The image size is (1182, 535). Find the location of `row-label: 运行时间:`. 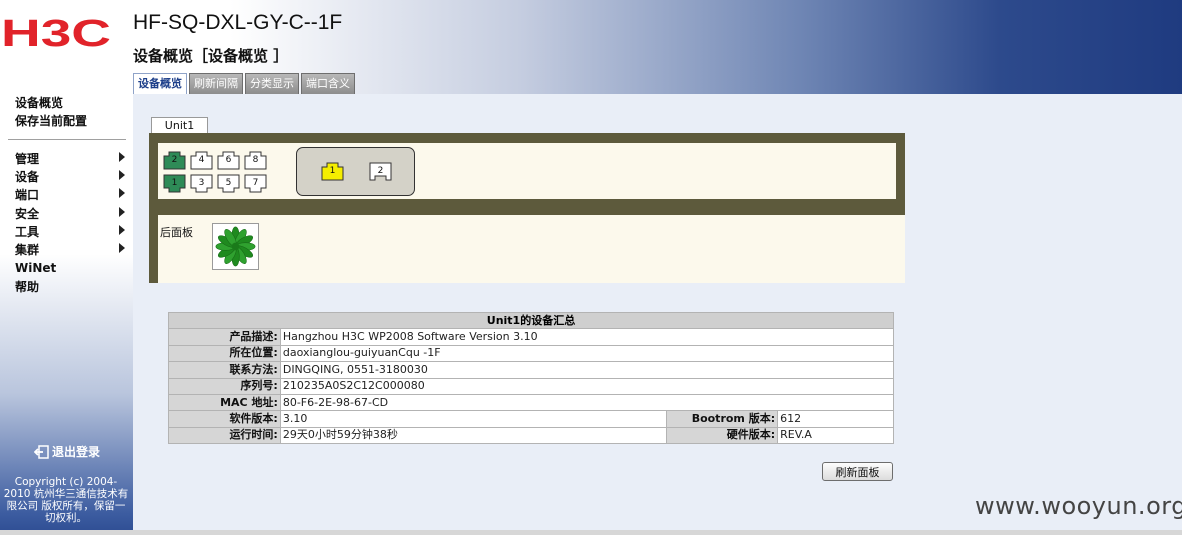

row-label: 运行时间: is located at coordinates (224, 435).